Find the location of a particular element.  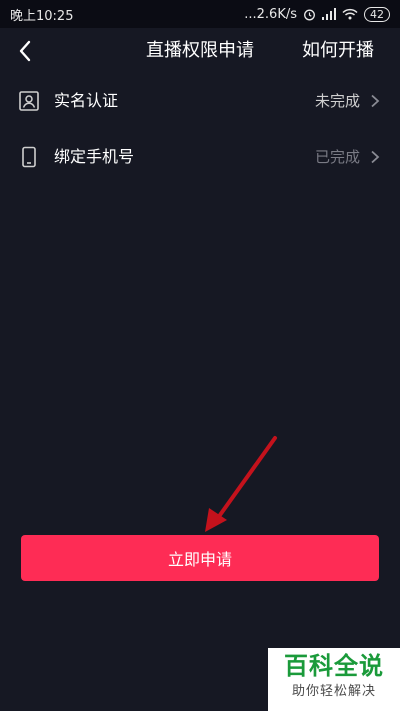

annotation-arrow-icon is located at coordinates (241, 484).